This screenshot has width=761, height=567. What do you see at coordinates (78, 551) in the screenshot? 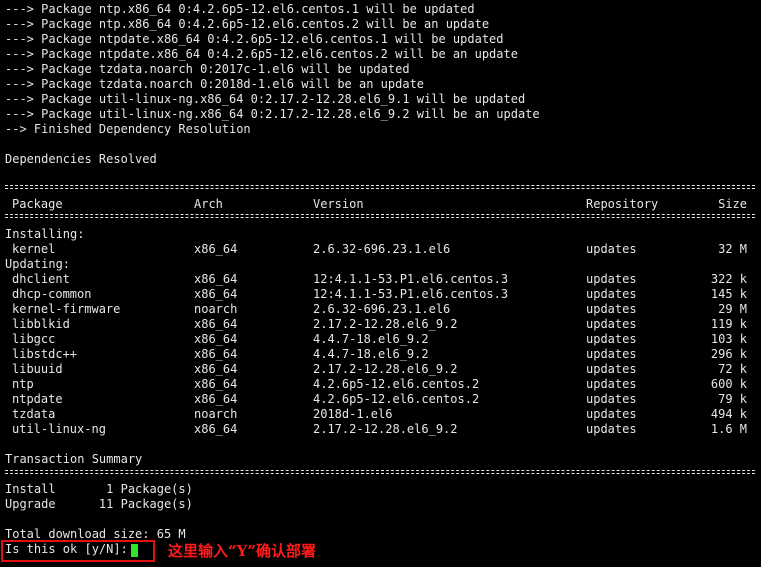
I see `prompt-highlight-box` at bounding box center [78, 551].